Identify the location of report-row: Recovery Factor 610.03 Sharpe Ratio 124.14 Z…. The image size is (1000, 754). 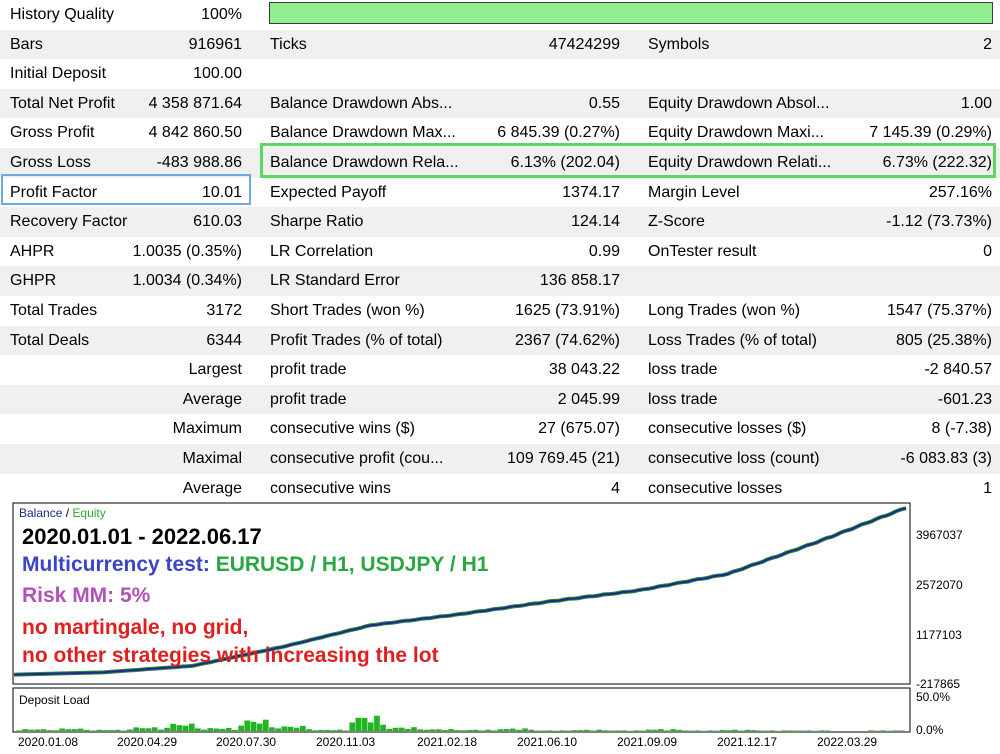
(500, 222).